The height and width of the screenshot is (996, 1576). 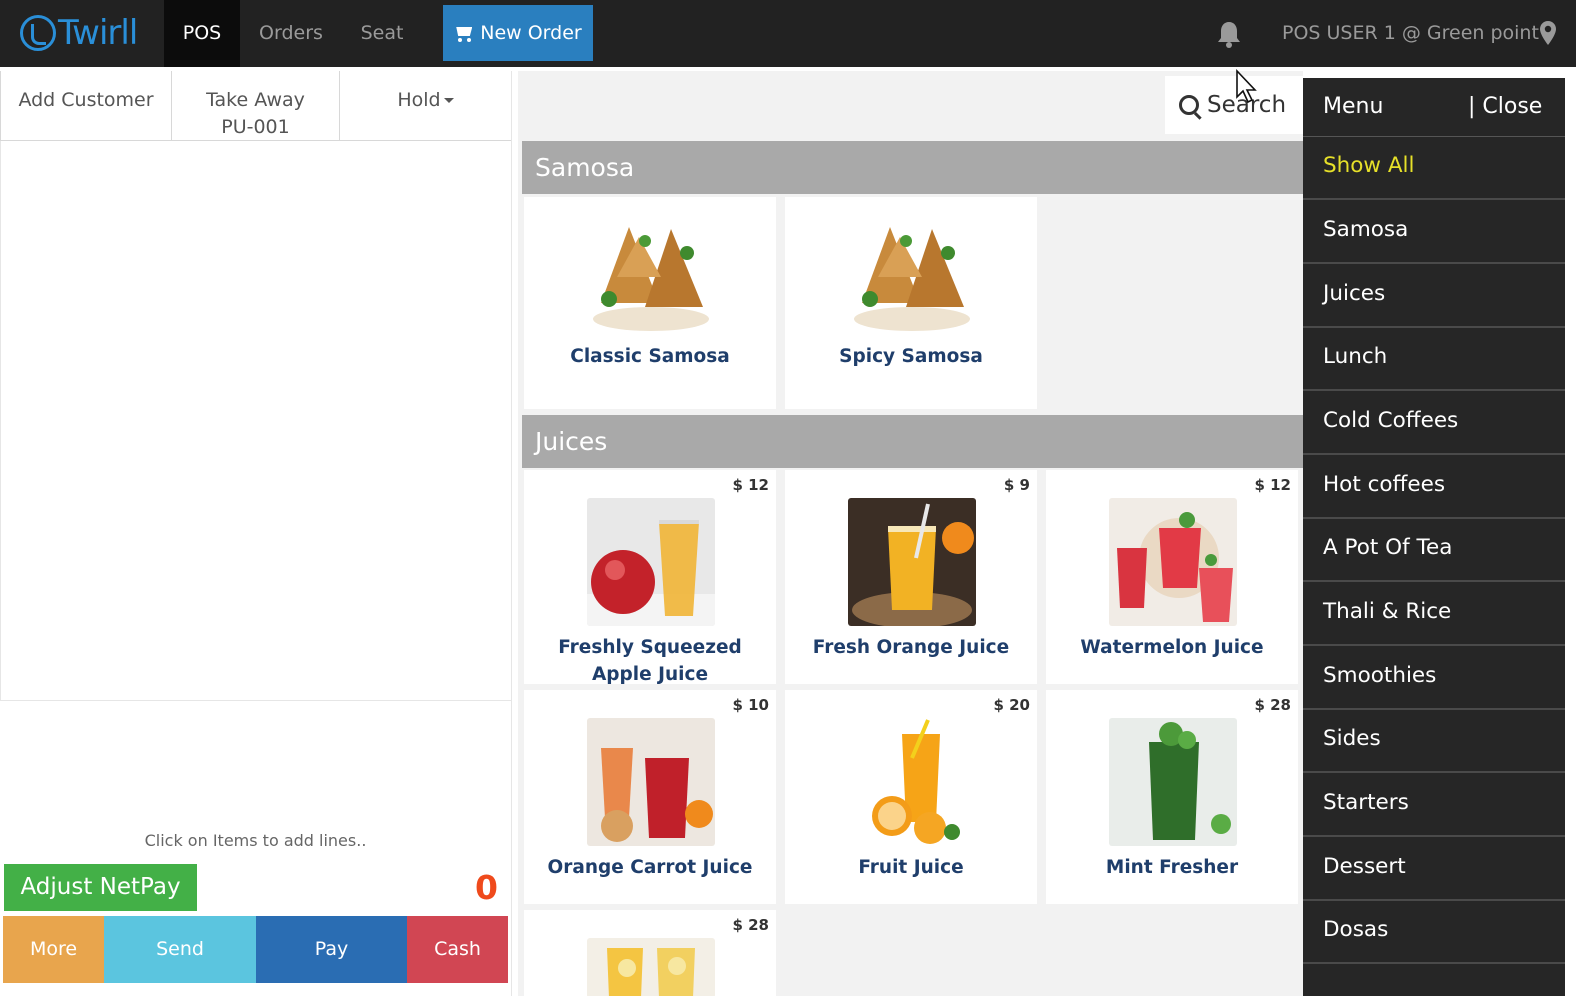 What do you see at coordinates (1434, 296) in the screenshot?
I see `menu-item-juices: Juices` at bounding box center [1434, 296].